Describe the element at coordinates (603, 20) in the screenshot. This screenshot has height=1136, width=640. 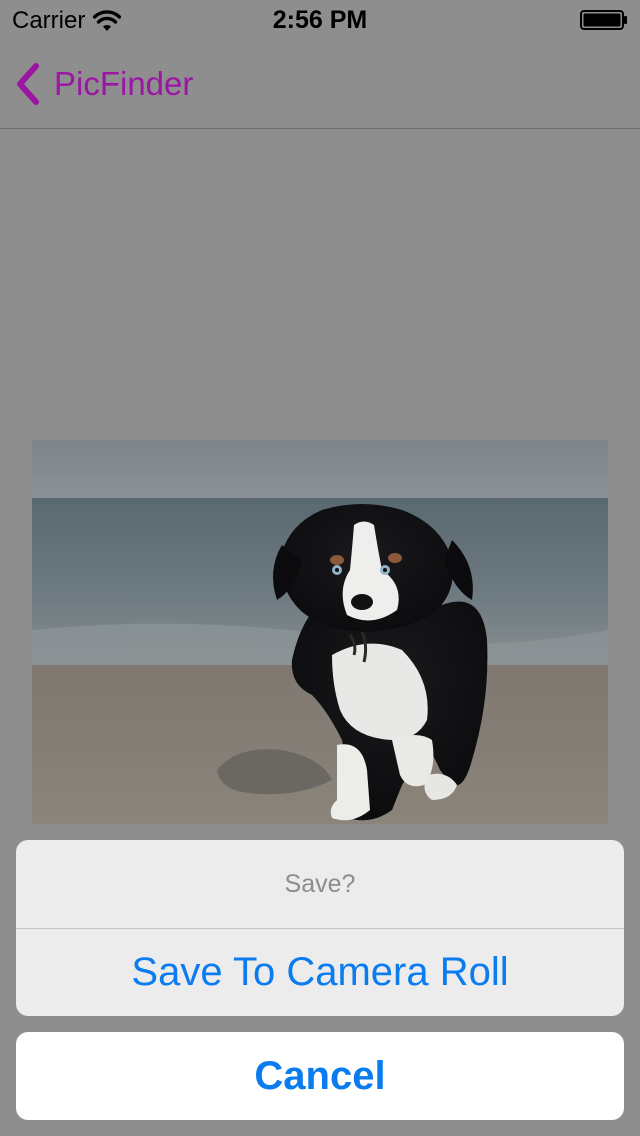
I see `battery-icon` at that location.